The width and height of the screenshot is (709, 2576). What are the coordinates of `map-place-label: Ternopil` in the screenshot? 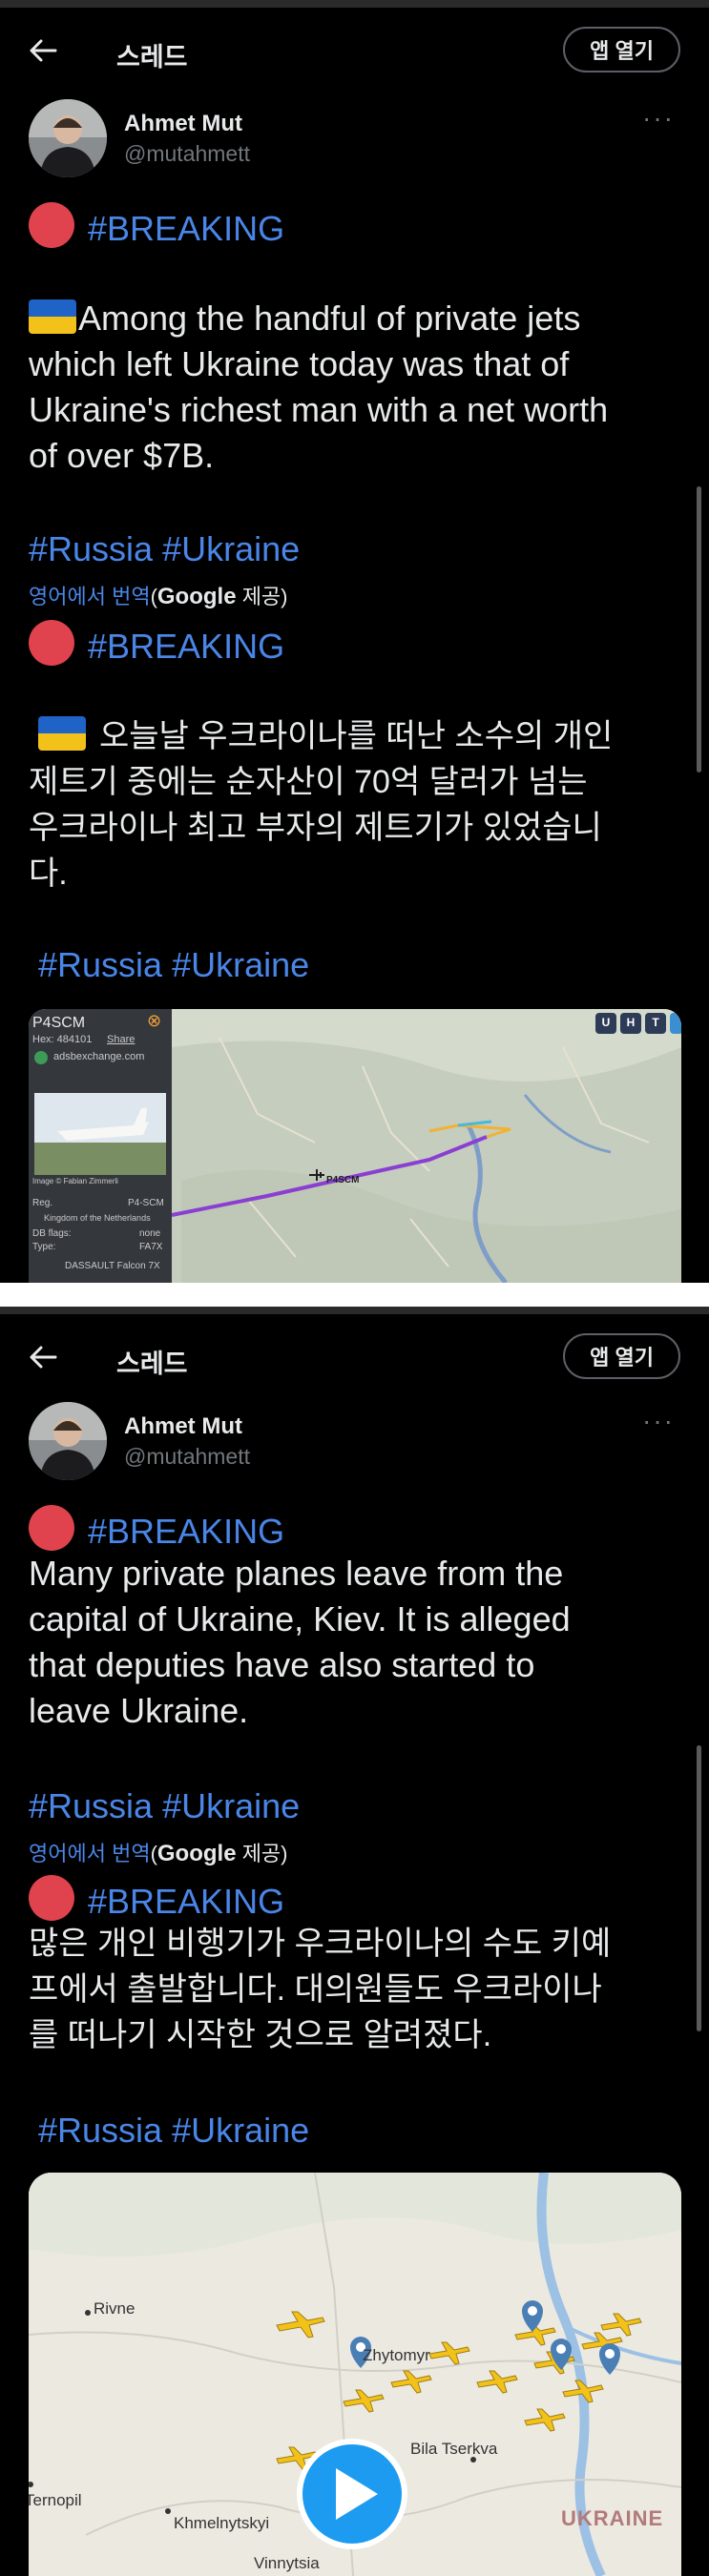 It's located at (55, 2500).